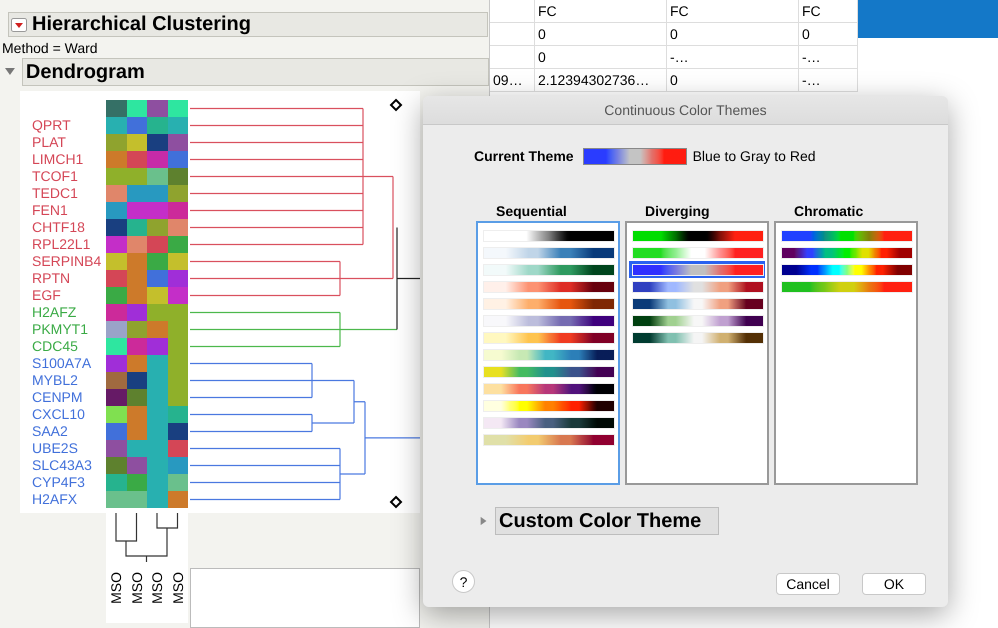 The image size is (998, 628). What do you see at coordinates (600, 521) in the screenshot?
I see `section-title: Custom Color Theme` at bounding box center [600, 521].